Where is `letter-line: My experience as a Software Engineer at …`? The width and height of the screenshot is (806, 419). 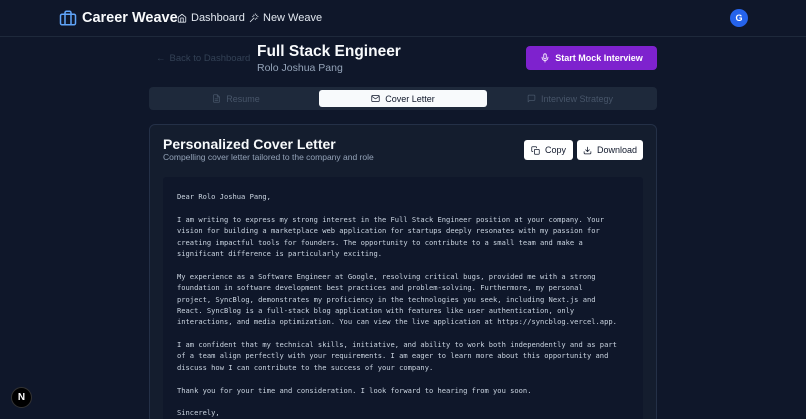 letter-line: My experience as a Software Engineer at … is located at coordinates (386, 276).